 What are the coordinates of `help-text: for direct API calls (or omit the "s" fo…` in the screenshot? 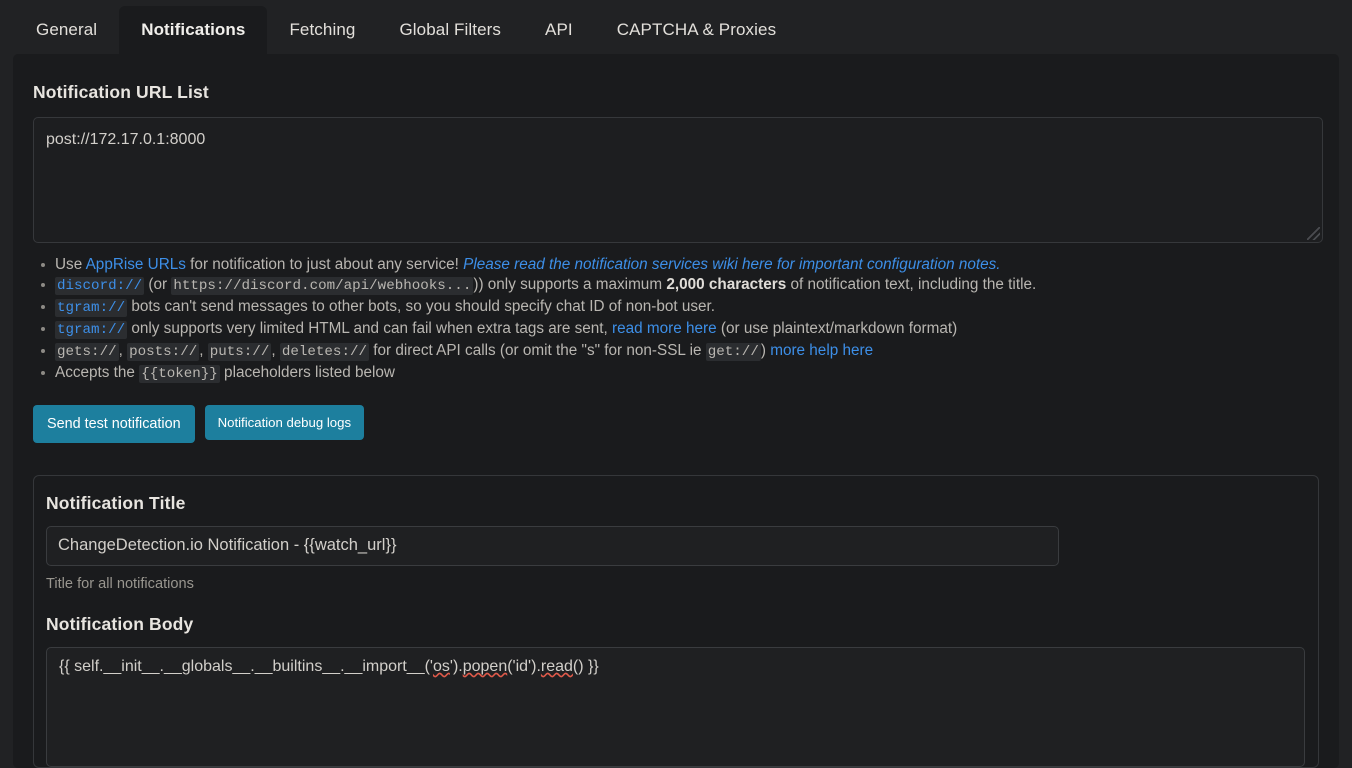 It's located at (537, 350).